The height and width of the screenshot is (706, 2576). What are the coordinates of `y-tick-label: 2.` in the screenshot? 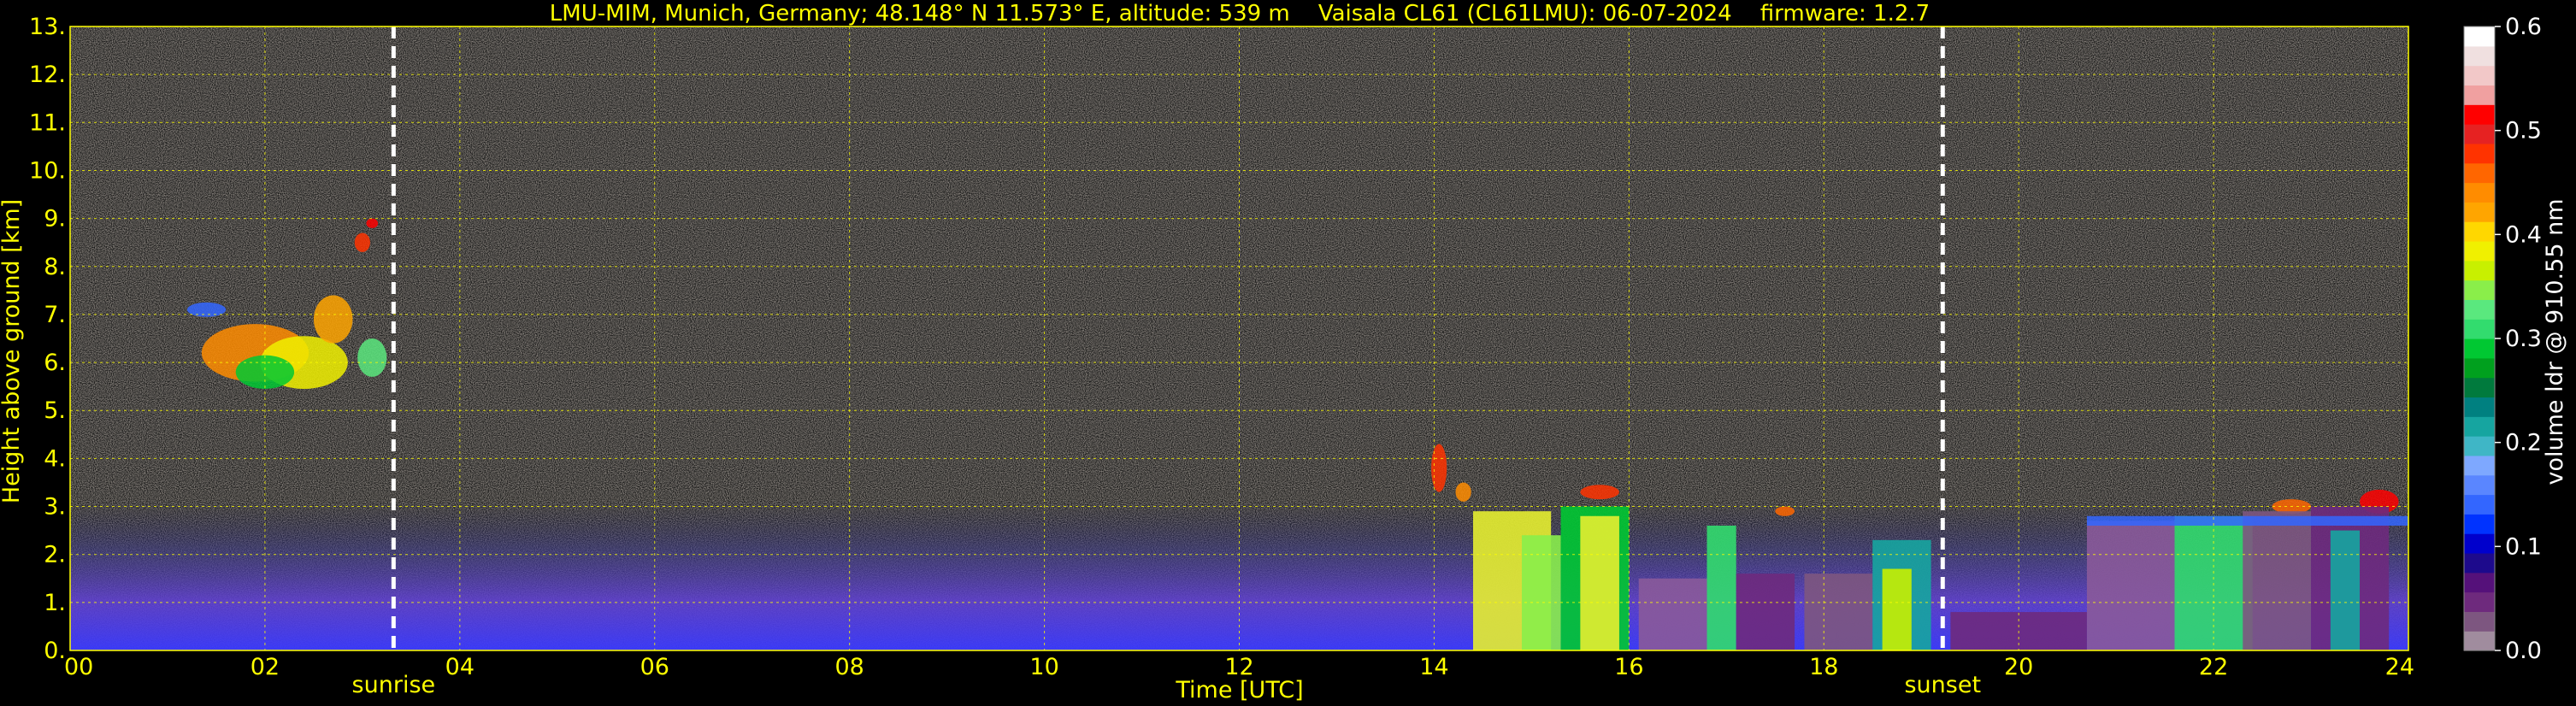 It's located at (55, 555).